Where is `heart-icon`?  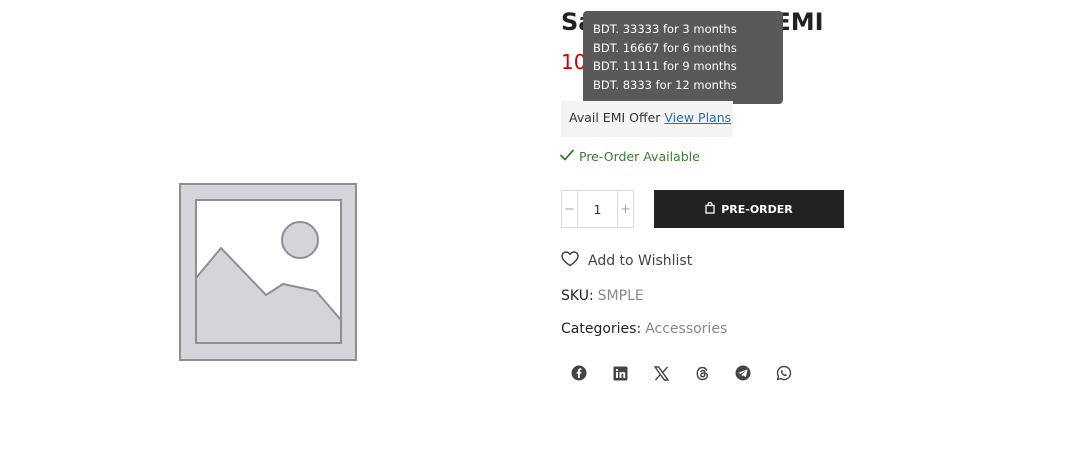
heart-icon is located at coordinates (570, 261).